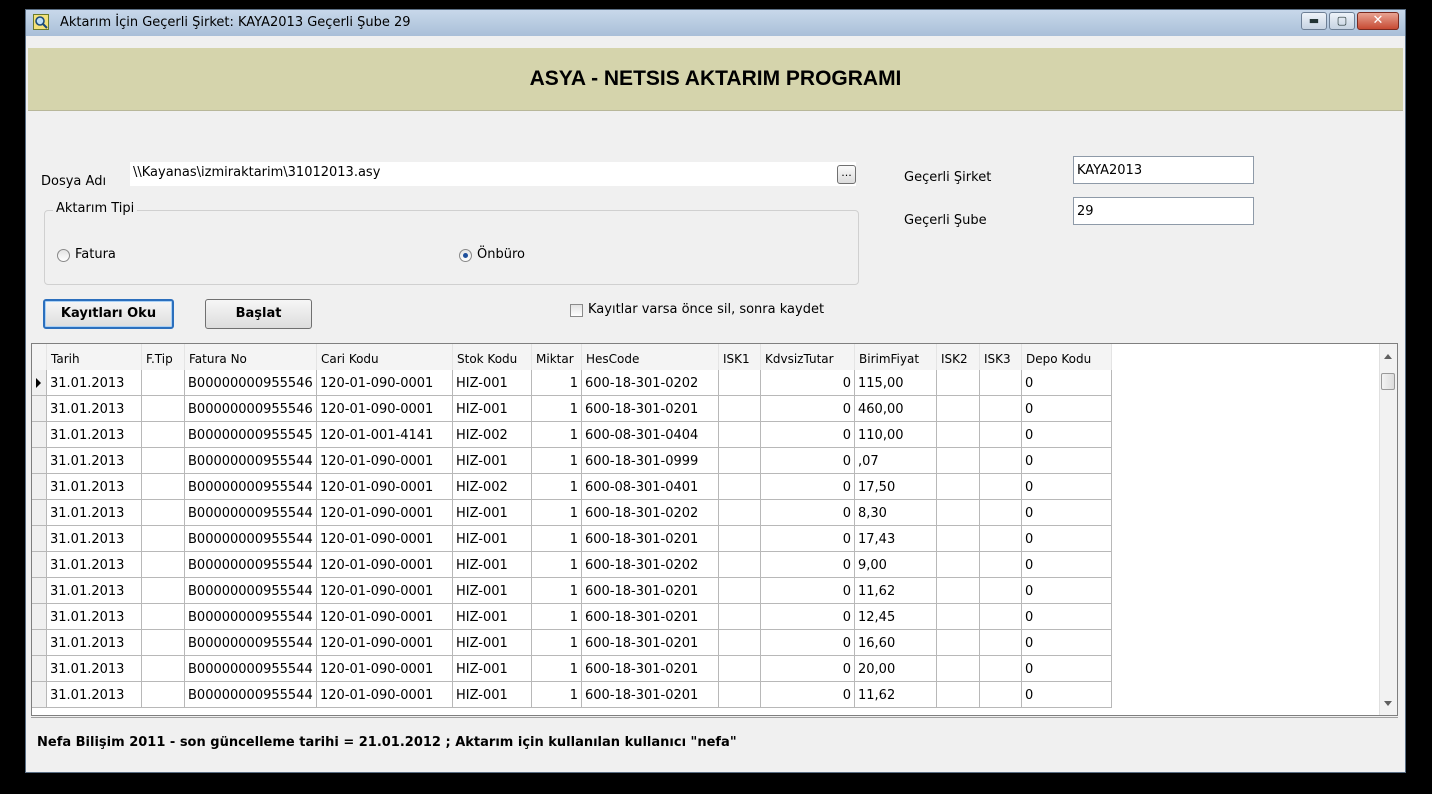  I want to click on table-cell: ,07, so click(896, 461).